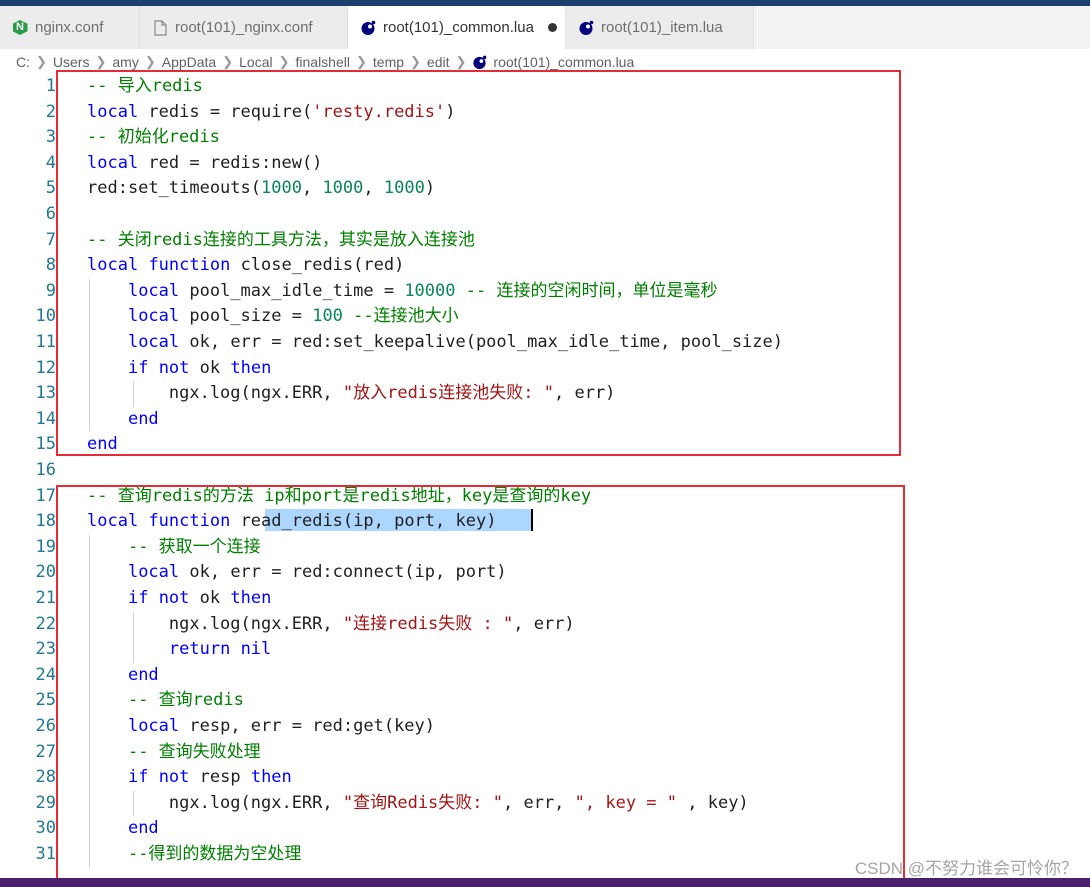 This screenshot has height=887, width=1090. Describe the element at coordinates (45, 674) in the screenshot. I see `line-number: 24` at that location.